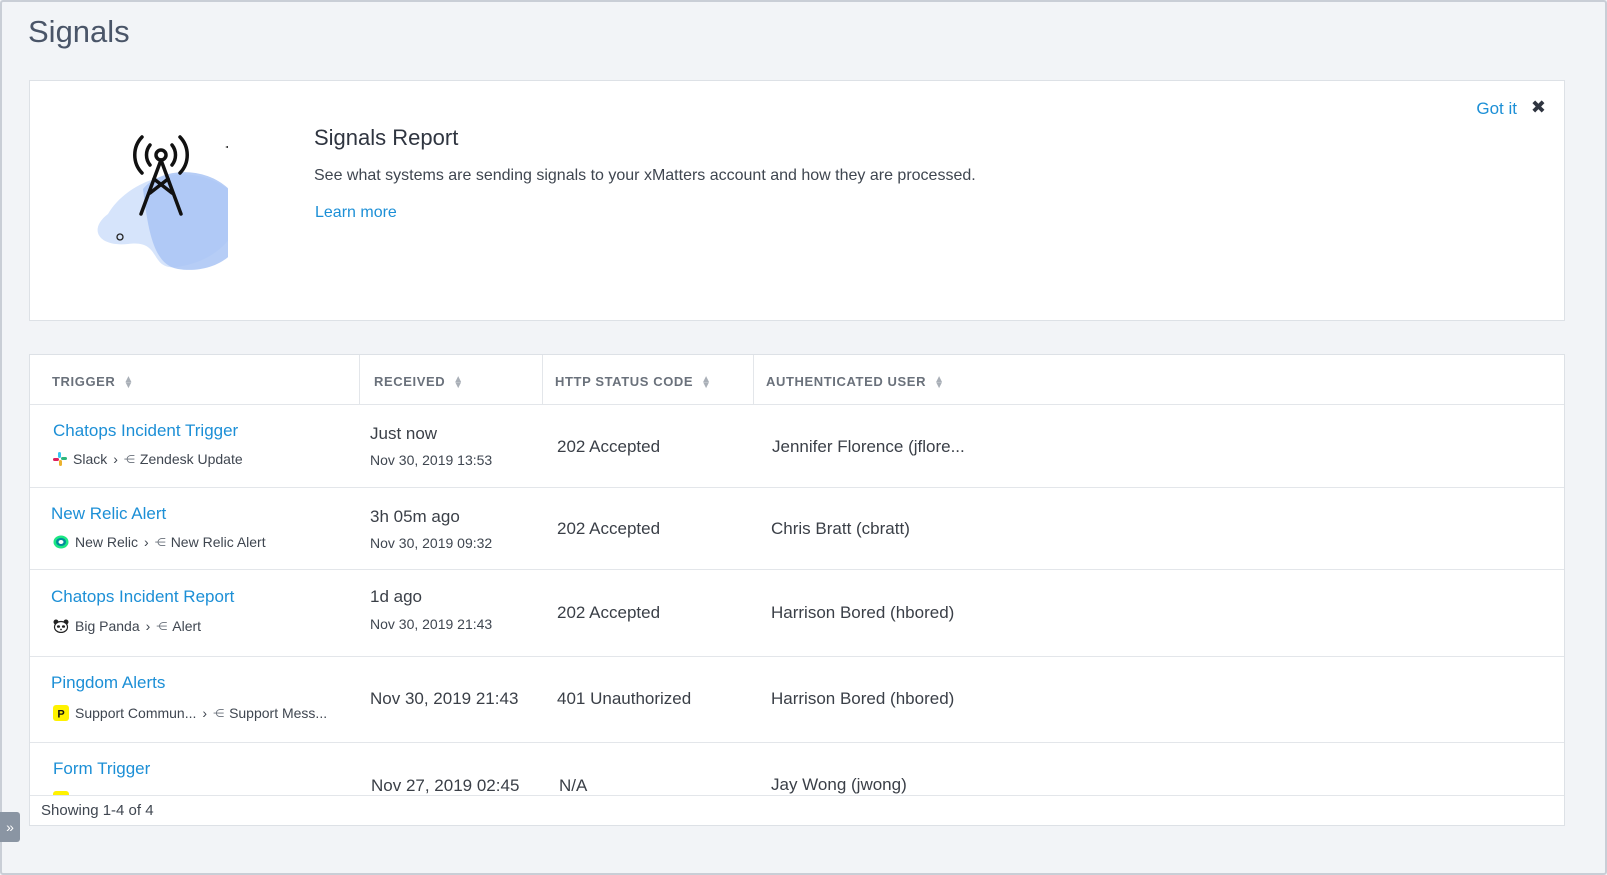 The image size is (1607, 875). I want to click on received-relative: 1d ago, so click(396, 596).